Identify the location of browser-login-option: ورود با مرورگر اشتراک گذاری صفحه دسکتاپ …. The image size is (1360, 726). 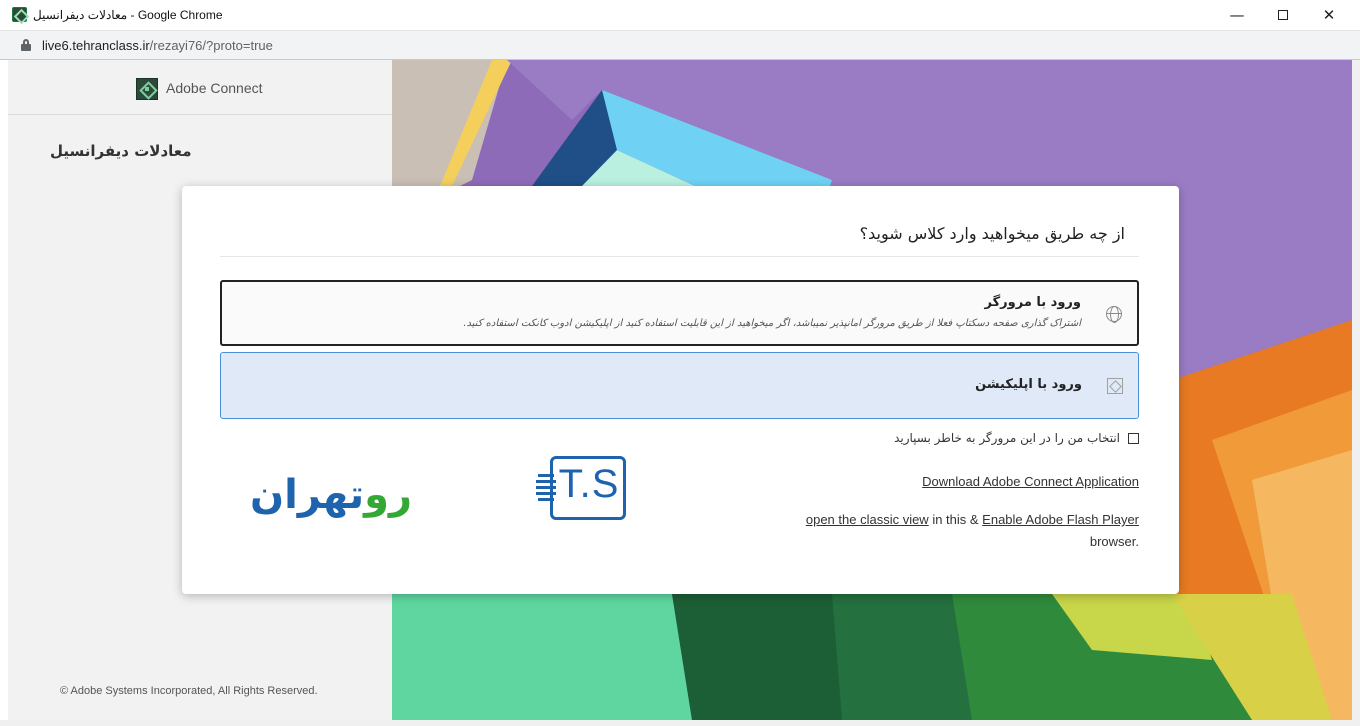
(679, 313).